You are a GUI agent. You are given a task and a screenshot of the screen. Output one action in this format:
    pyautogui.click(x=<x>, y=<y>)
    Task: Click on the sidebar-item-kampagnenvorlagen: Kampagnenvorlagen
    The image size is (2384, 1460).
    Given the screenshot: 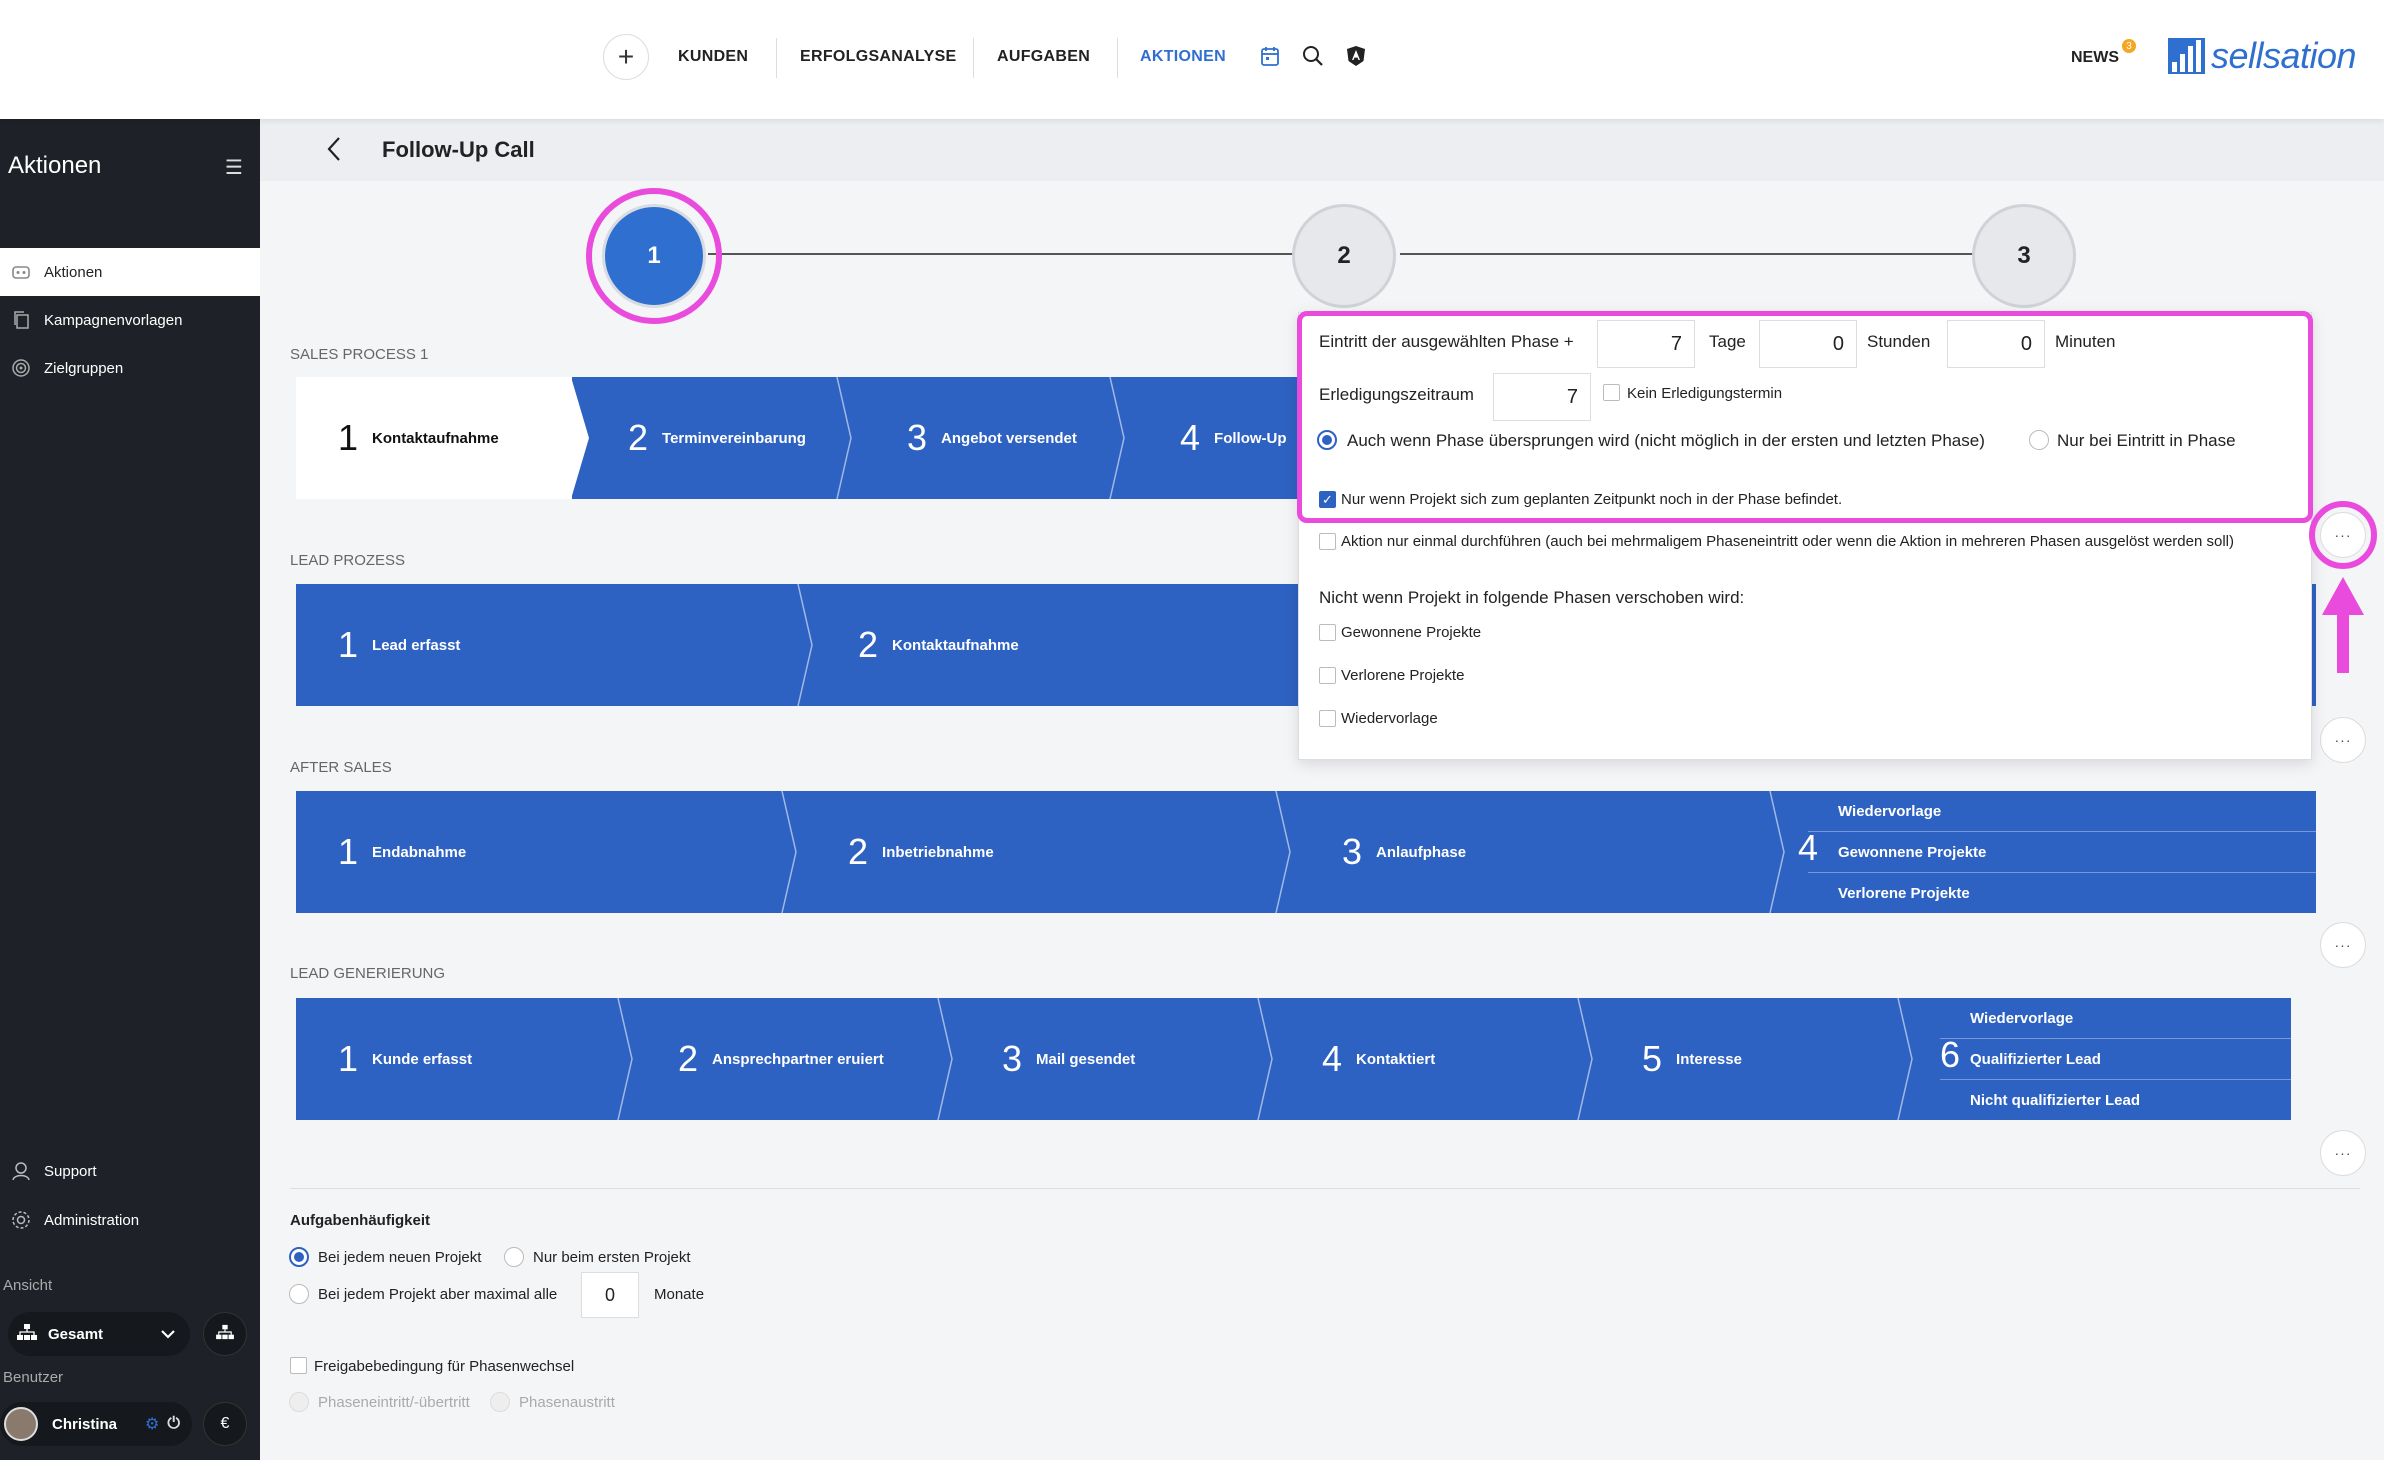 What is the action you would take?
    pyautogui.click(x=130, y=320)
    